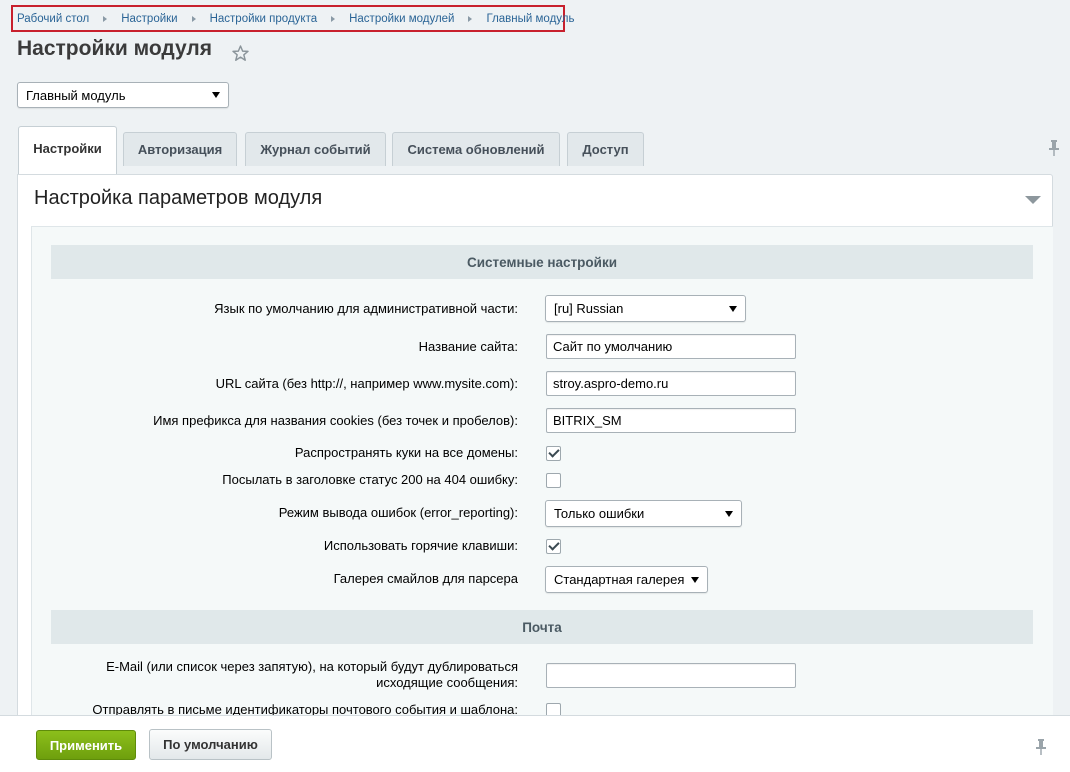 The width and height of the screenshot is (1070, 772). Describe the element at coordinates (645, 308) in the screenshot. I see `lang-select: [ru] Russian` at that location.